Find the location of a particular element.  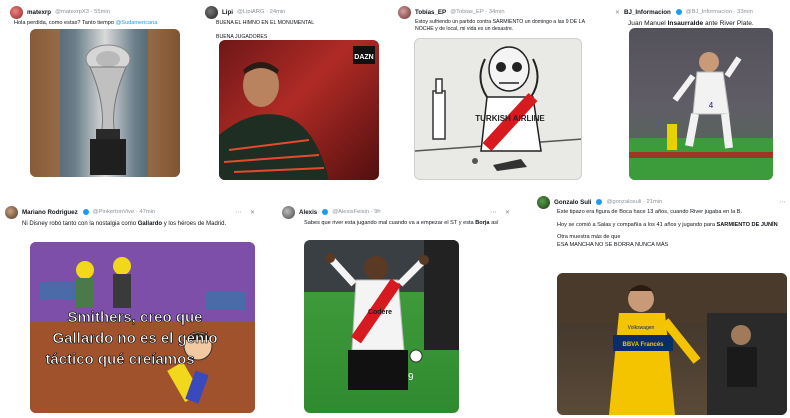

user-handle: @Tobias_EP · 34min is located at coordinates (477, 12).